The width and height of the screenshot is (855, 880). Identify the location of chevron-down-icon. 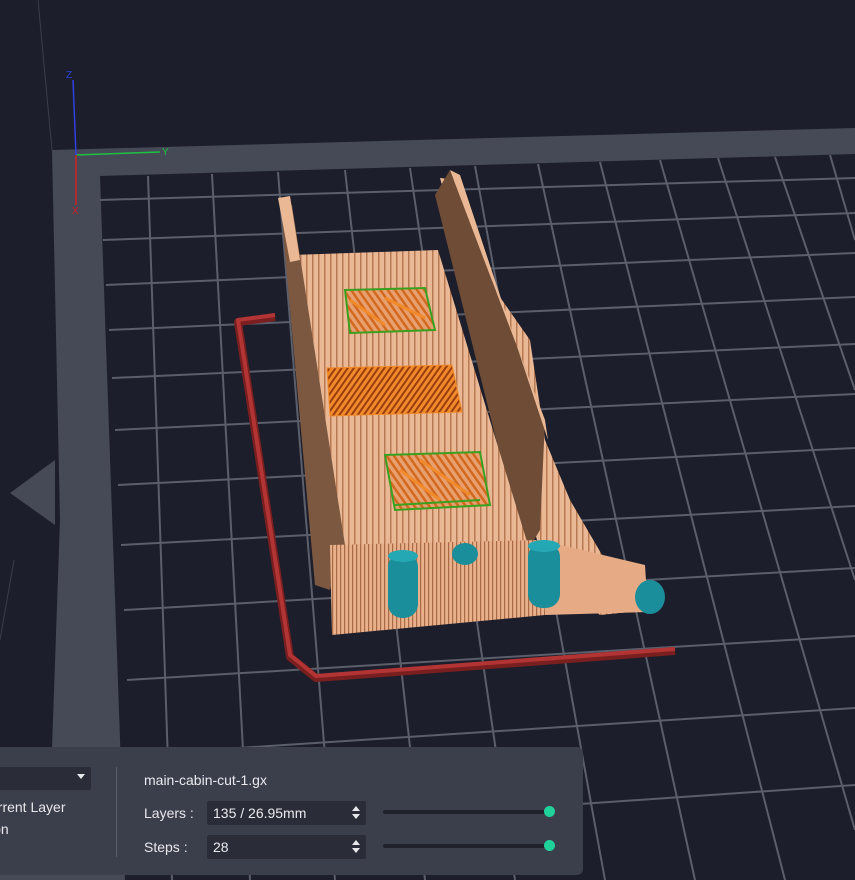
(81, 776).